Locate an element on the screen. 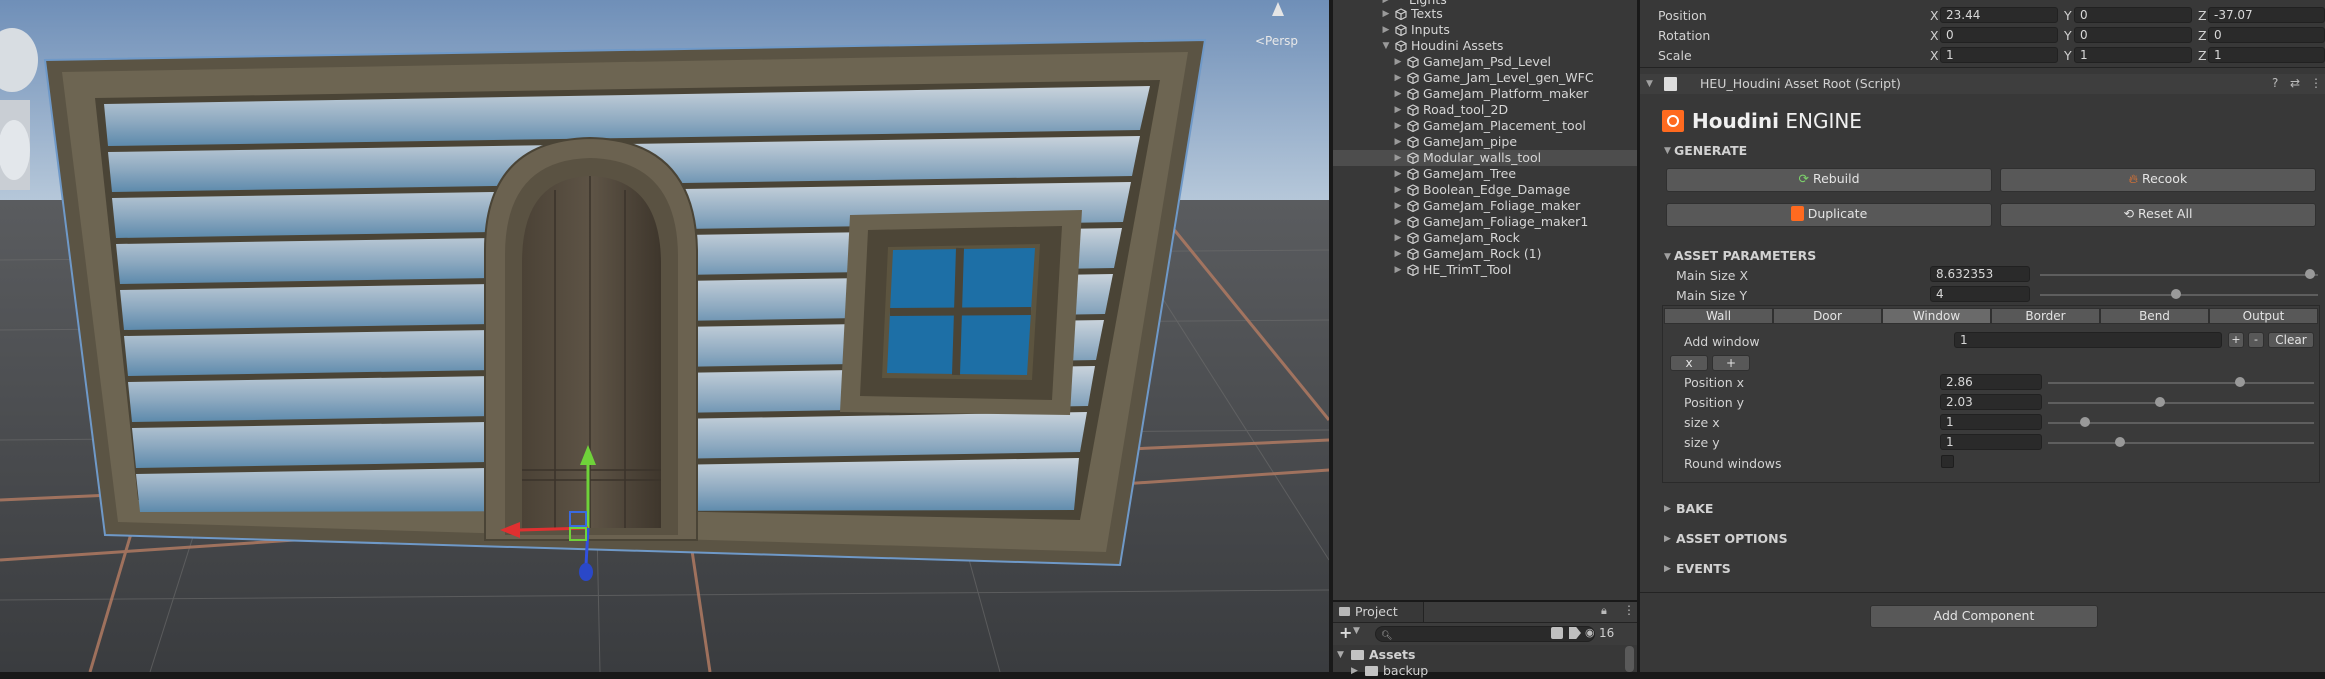 This screenshot has width=2325, height=679. remove-window-button: x is located at coordinates (1689, 363).